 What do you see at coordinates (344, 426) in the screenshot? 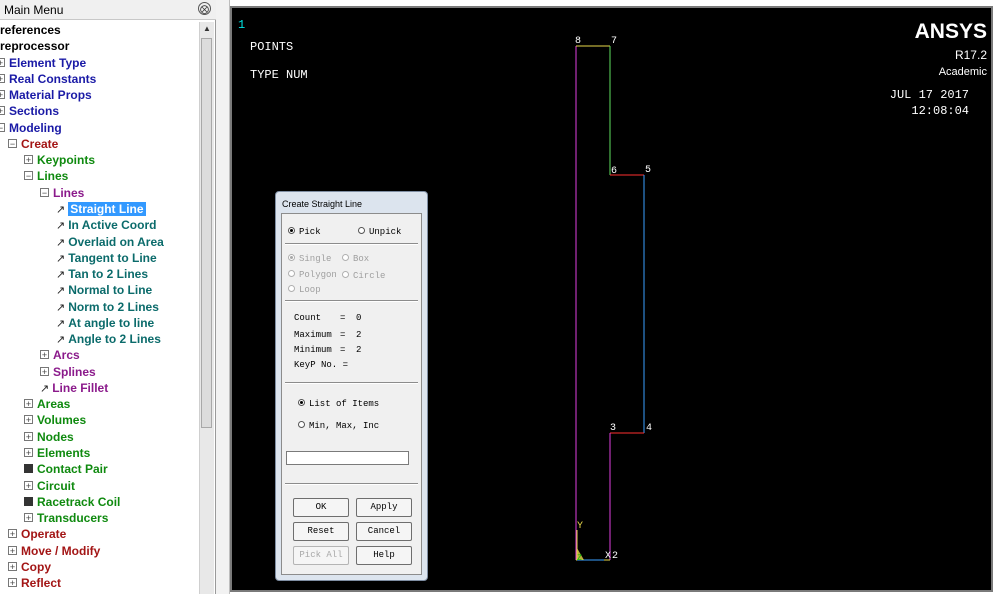
I see `min-max-inc-label: Min, Max, Inc` at bounding box center [344, 426].